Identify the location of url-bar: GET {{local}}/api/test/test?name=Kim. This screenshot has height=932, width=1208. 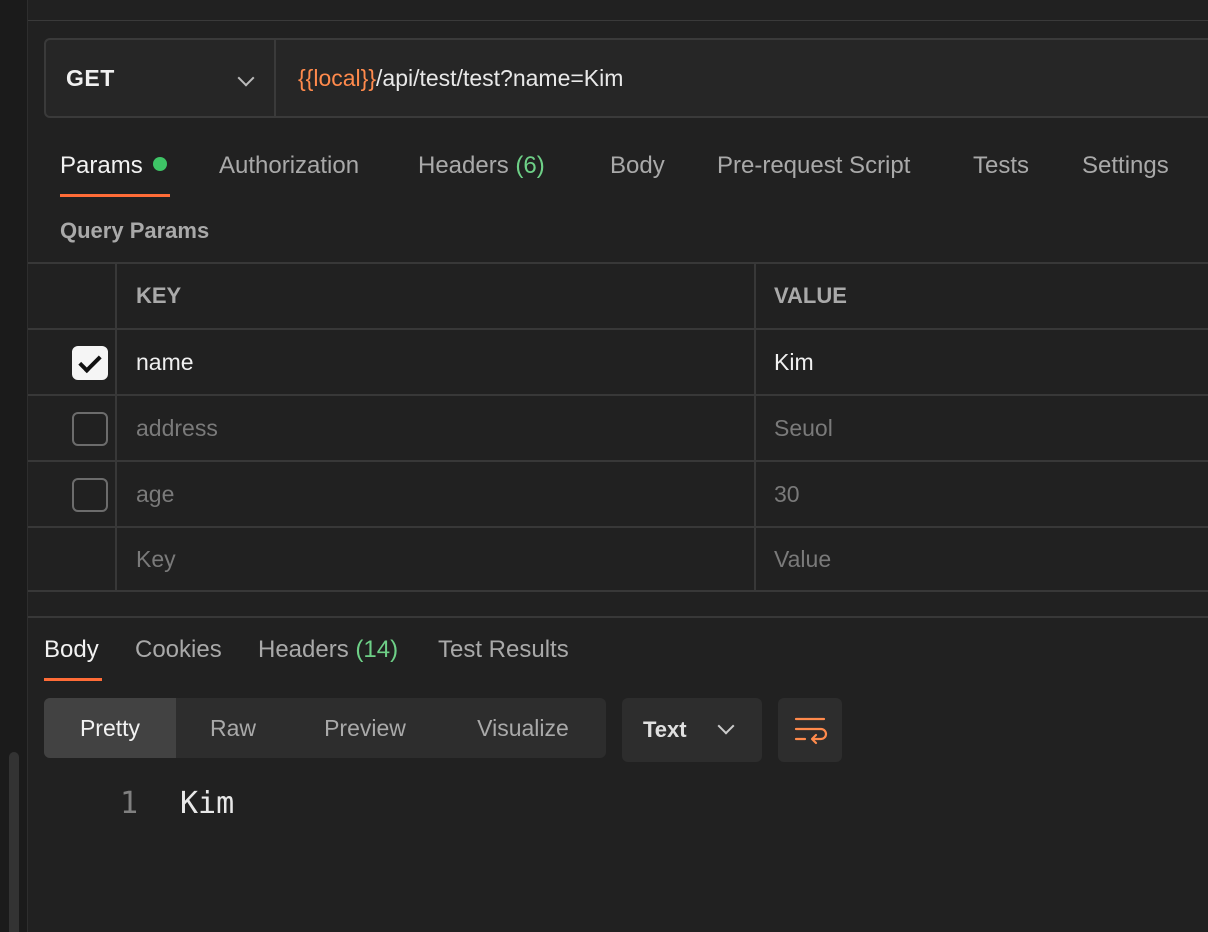
(626, 78).